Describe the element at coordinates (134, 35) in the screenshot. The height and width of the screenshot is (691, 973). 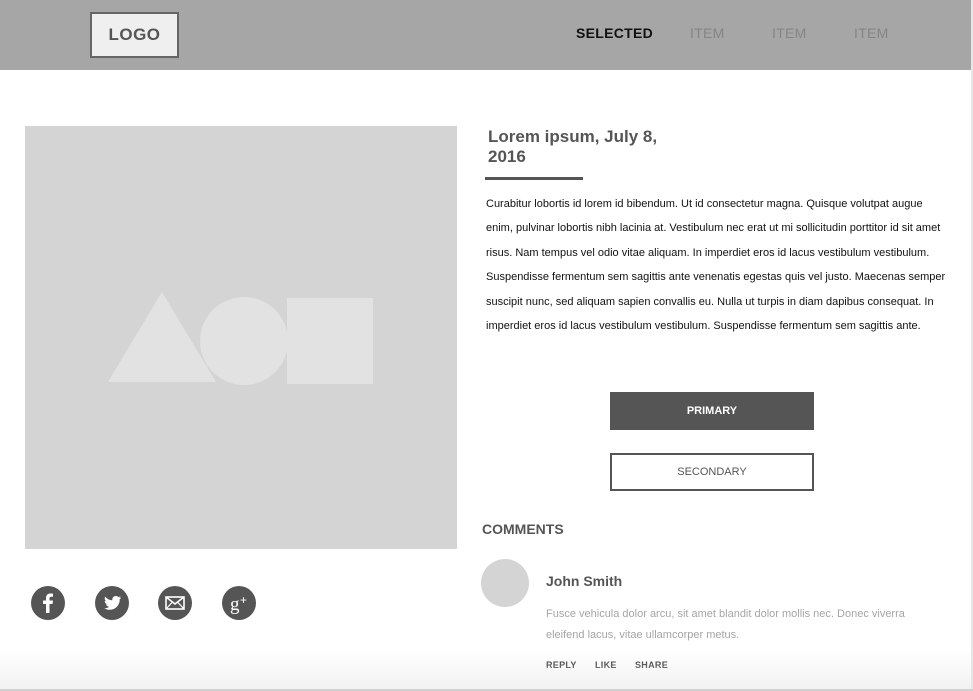
I see `logo: LOGO` at that location.